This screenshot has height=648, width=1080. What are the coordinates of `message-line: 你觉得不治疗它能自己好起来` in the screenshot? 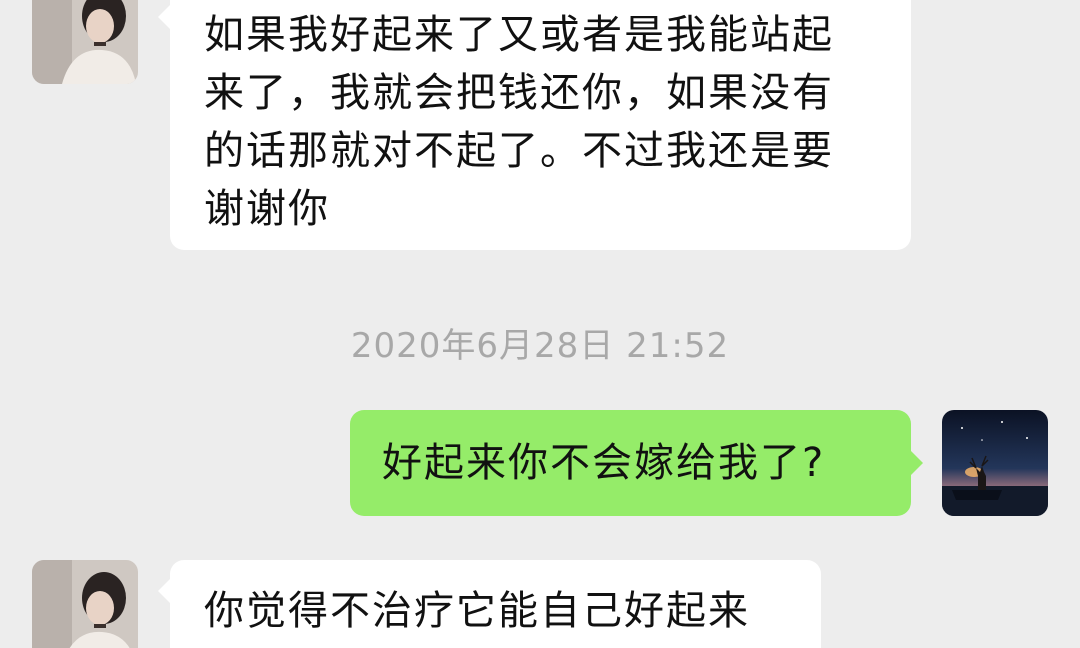 It's located at (477, 611).